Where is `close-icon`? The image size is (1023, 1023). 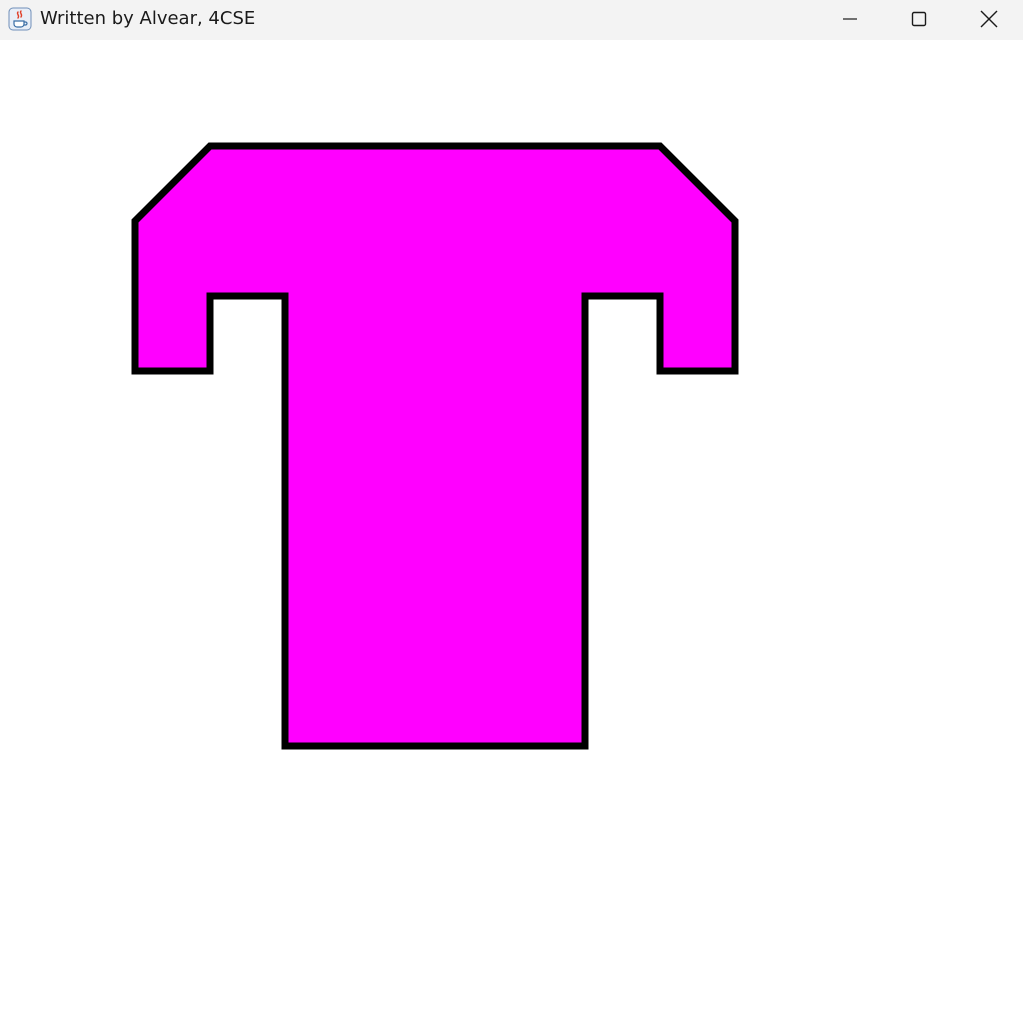 close-icon is located at coordinates (989, 19).